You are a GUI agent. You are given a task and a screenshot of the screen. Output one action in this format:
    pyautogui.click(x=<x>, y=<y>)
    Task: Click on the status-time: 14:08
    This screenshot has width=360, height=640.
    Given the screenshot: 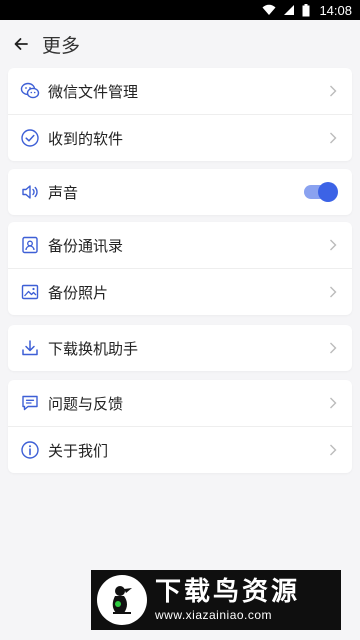 What is the action you would take?
    pyautogui.click(x=335, y=10)
    